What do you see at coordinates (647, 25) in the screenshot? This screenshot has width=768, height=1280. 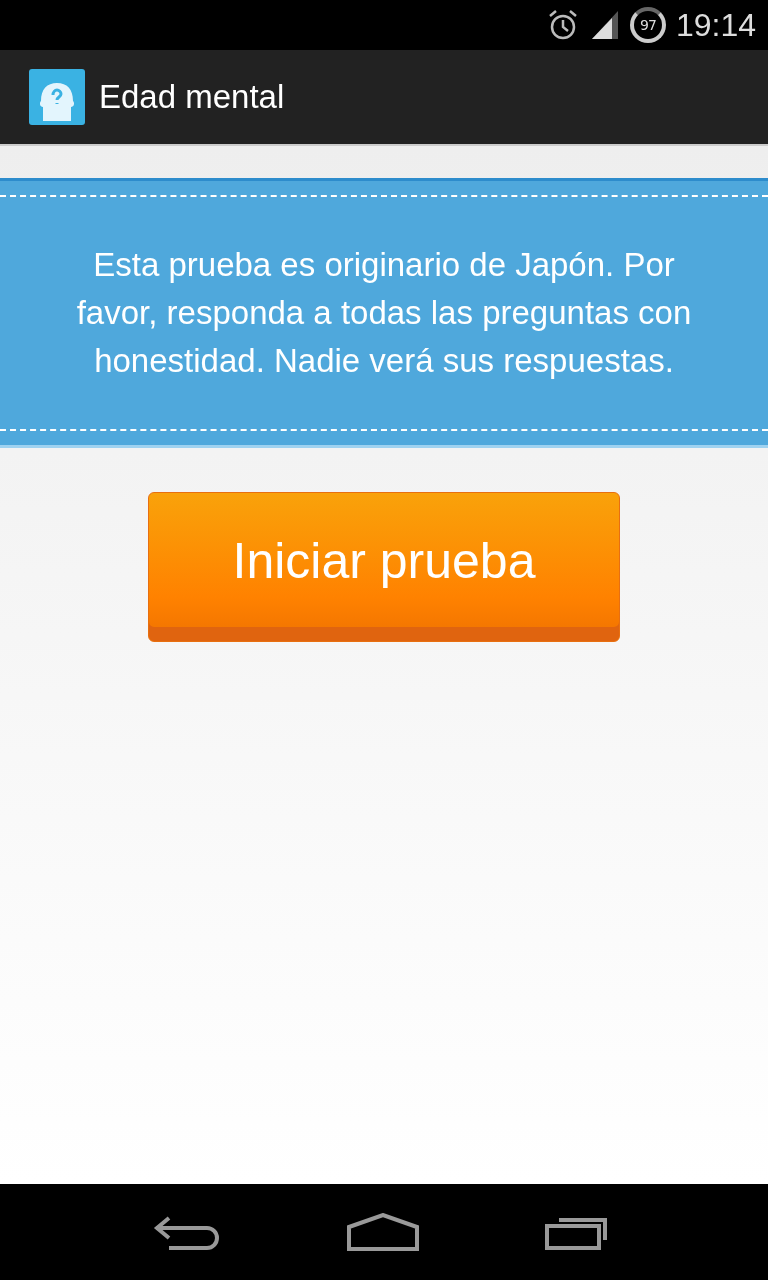 I see `battery-indicator: 97` at bounding box center [647, 25].